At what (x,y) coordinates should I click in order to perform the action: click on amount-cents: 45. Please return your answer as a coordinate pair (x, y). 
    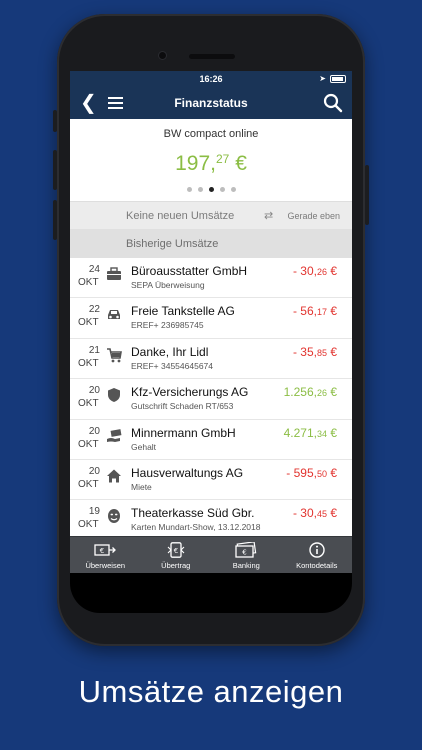
    Looking at the image, I should click on (321, 514).